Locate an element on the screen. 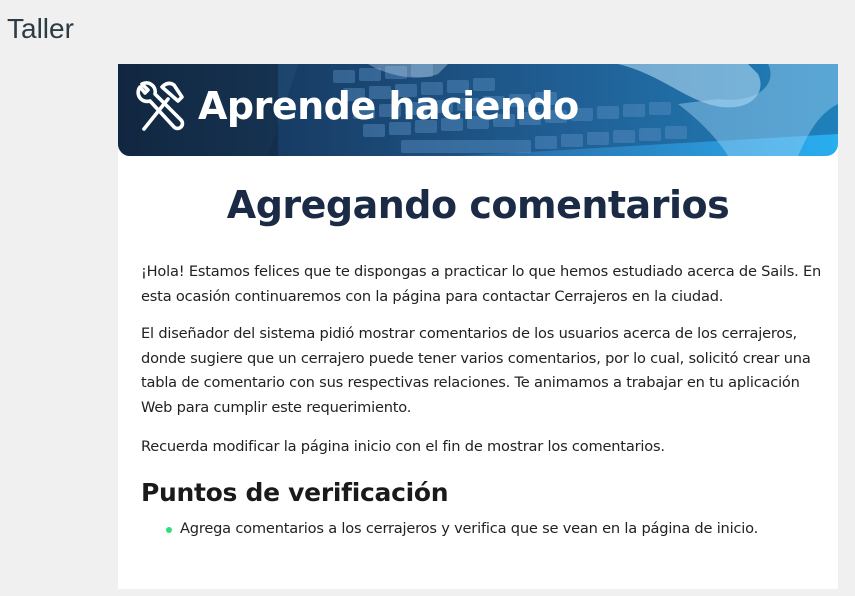  checkpoints-heading: Puntos de verificación is located at coordinates (295, 492).